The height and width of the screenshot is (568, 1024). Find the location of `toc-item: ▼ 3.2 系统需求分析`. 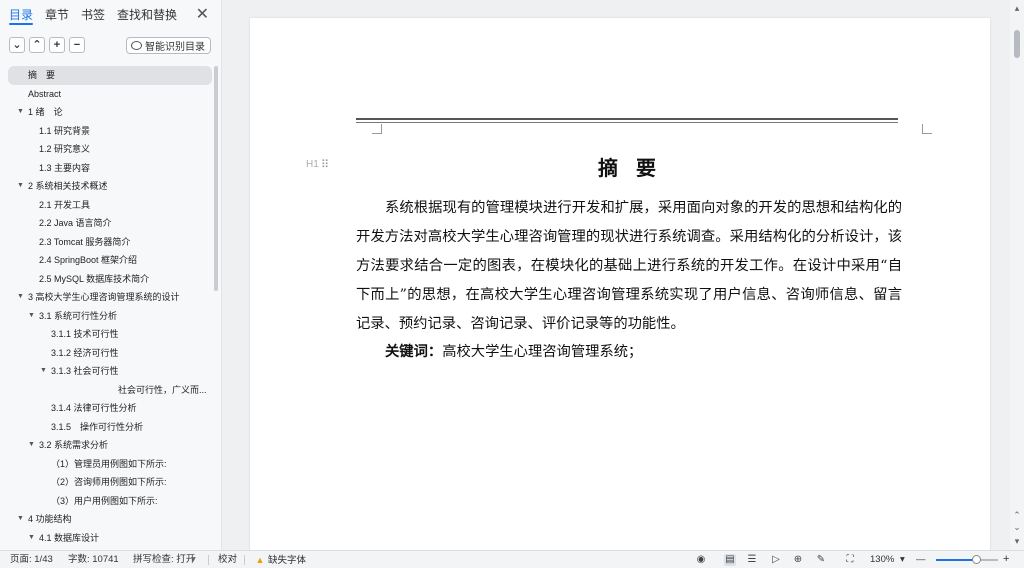

toc-item: ▼ 3.2 系统需求分析 is located at coordinates (107, 445).